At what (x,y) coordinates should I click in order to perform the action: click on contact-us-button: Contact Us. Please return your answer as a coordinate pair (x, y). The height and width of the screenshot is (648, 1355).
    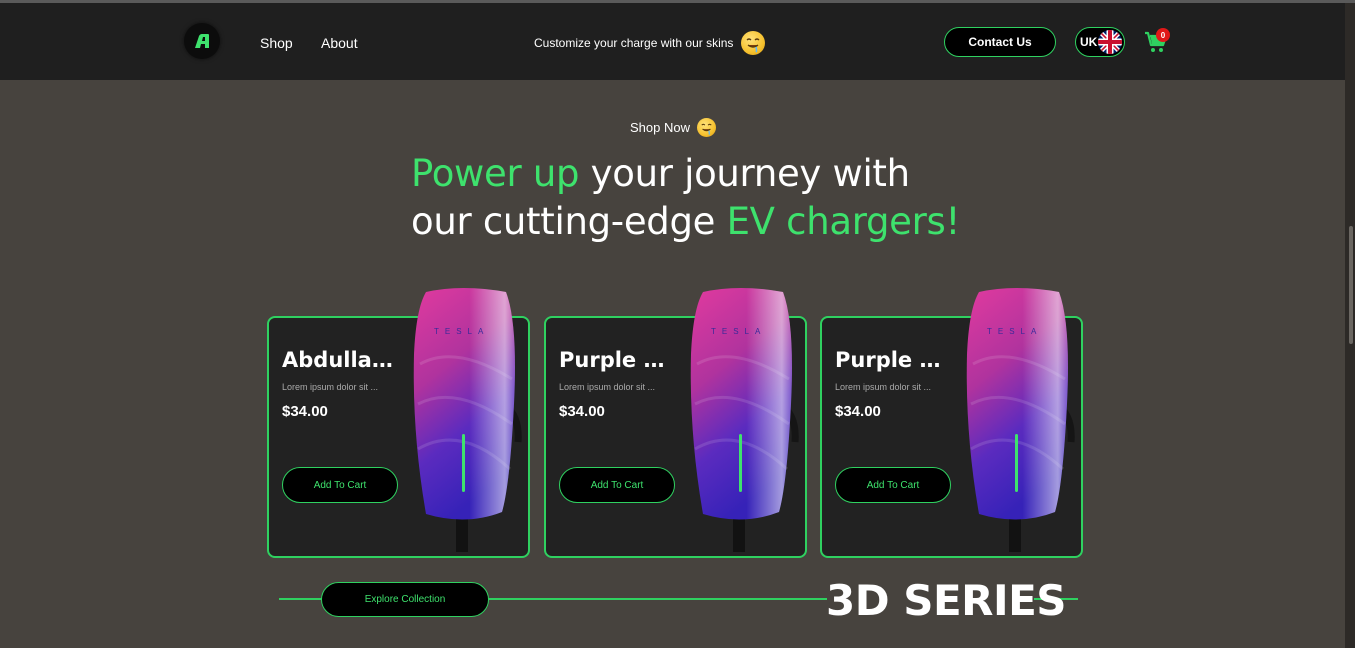
    Looking at the image, I should click on (1000, 42).